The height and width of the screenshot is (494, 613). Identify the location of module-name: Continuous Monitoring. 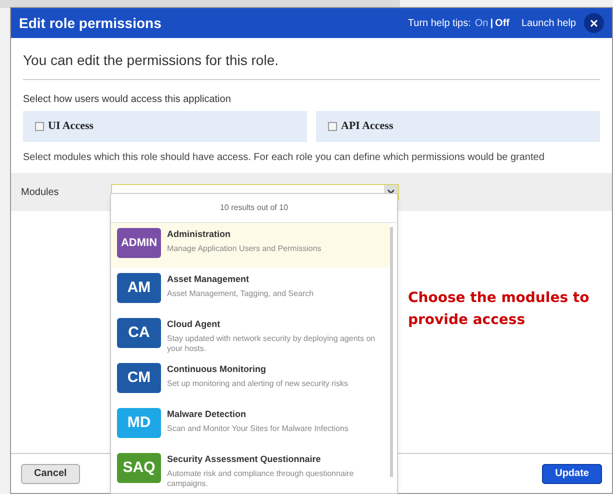
(217, 369).